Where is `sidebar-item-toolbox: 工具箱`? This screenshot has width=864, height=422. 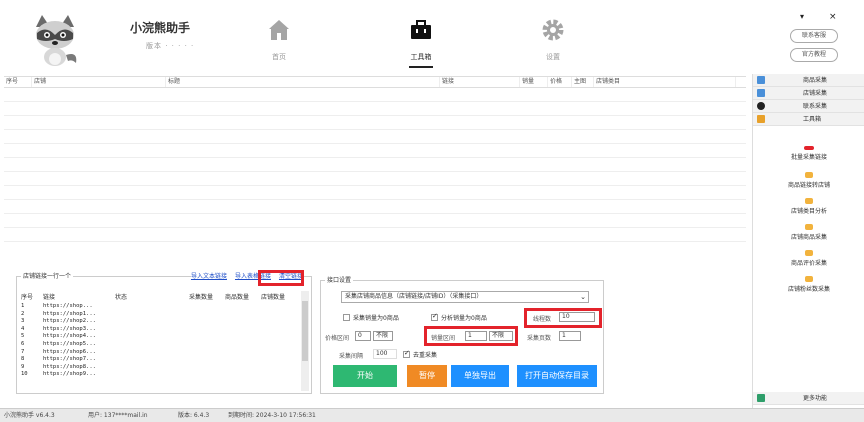
sidebar-item-toolbox: 工具箱 is located at coordinates (808, 119).